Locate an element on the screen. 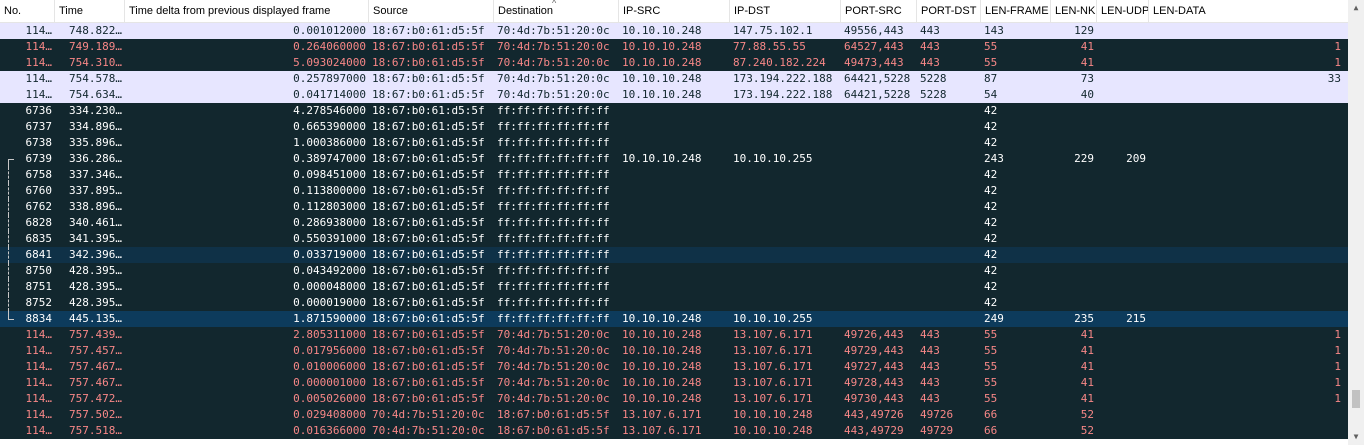  column-header-len-udp: LEN-UDP is located at coordinates (1123, 11).